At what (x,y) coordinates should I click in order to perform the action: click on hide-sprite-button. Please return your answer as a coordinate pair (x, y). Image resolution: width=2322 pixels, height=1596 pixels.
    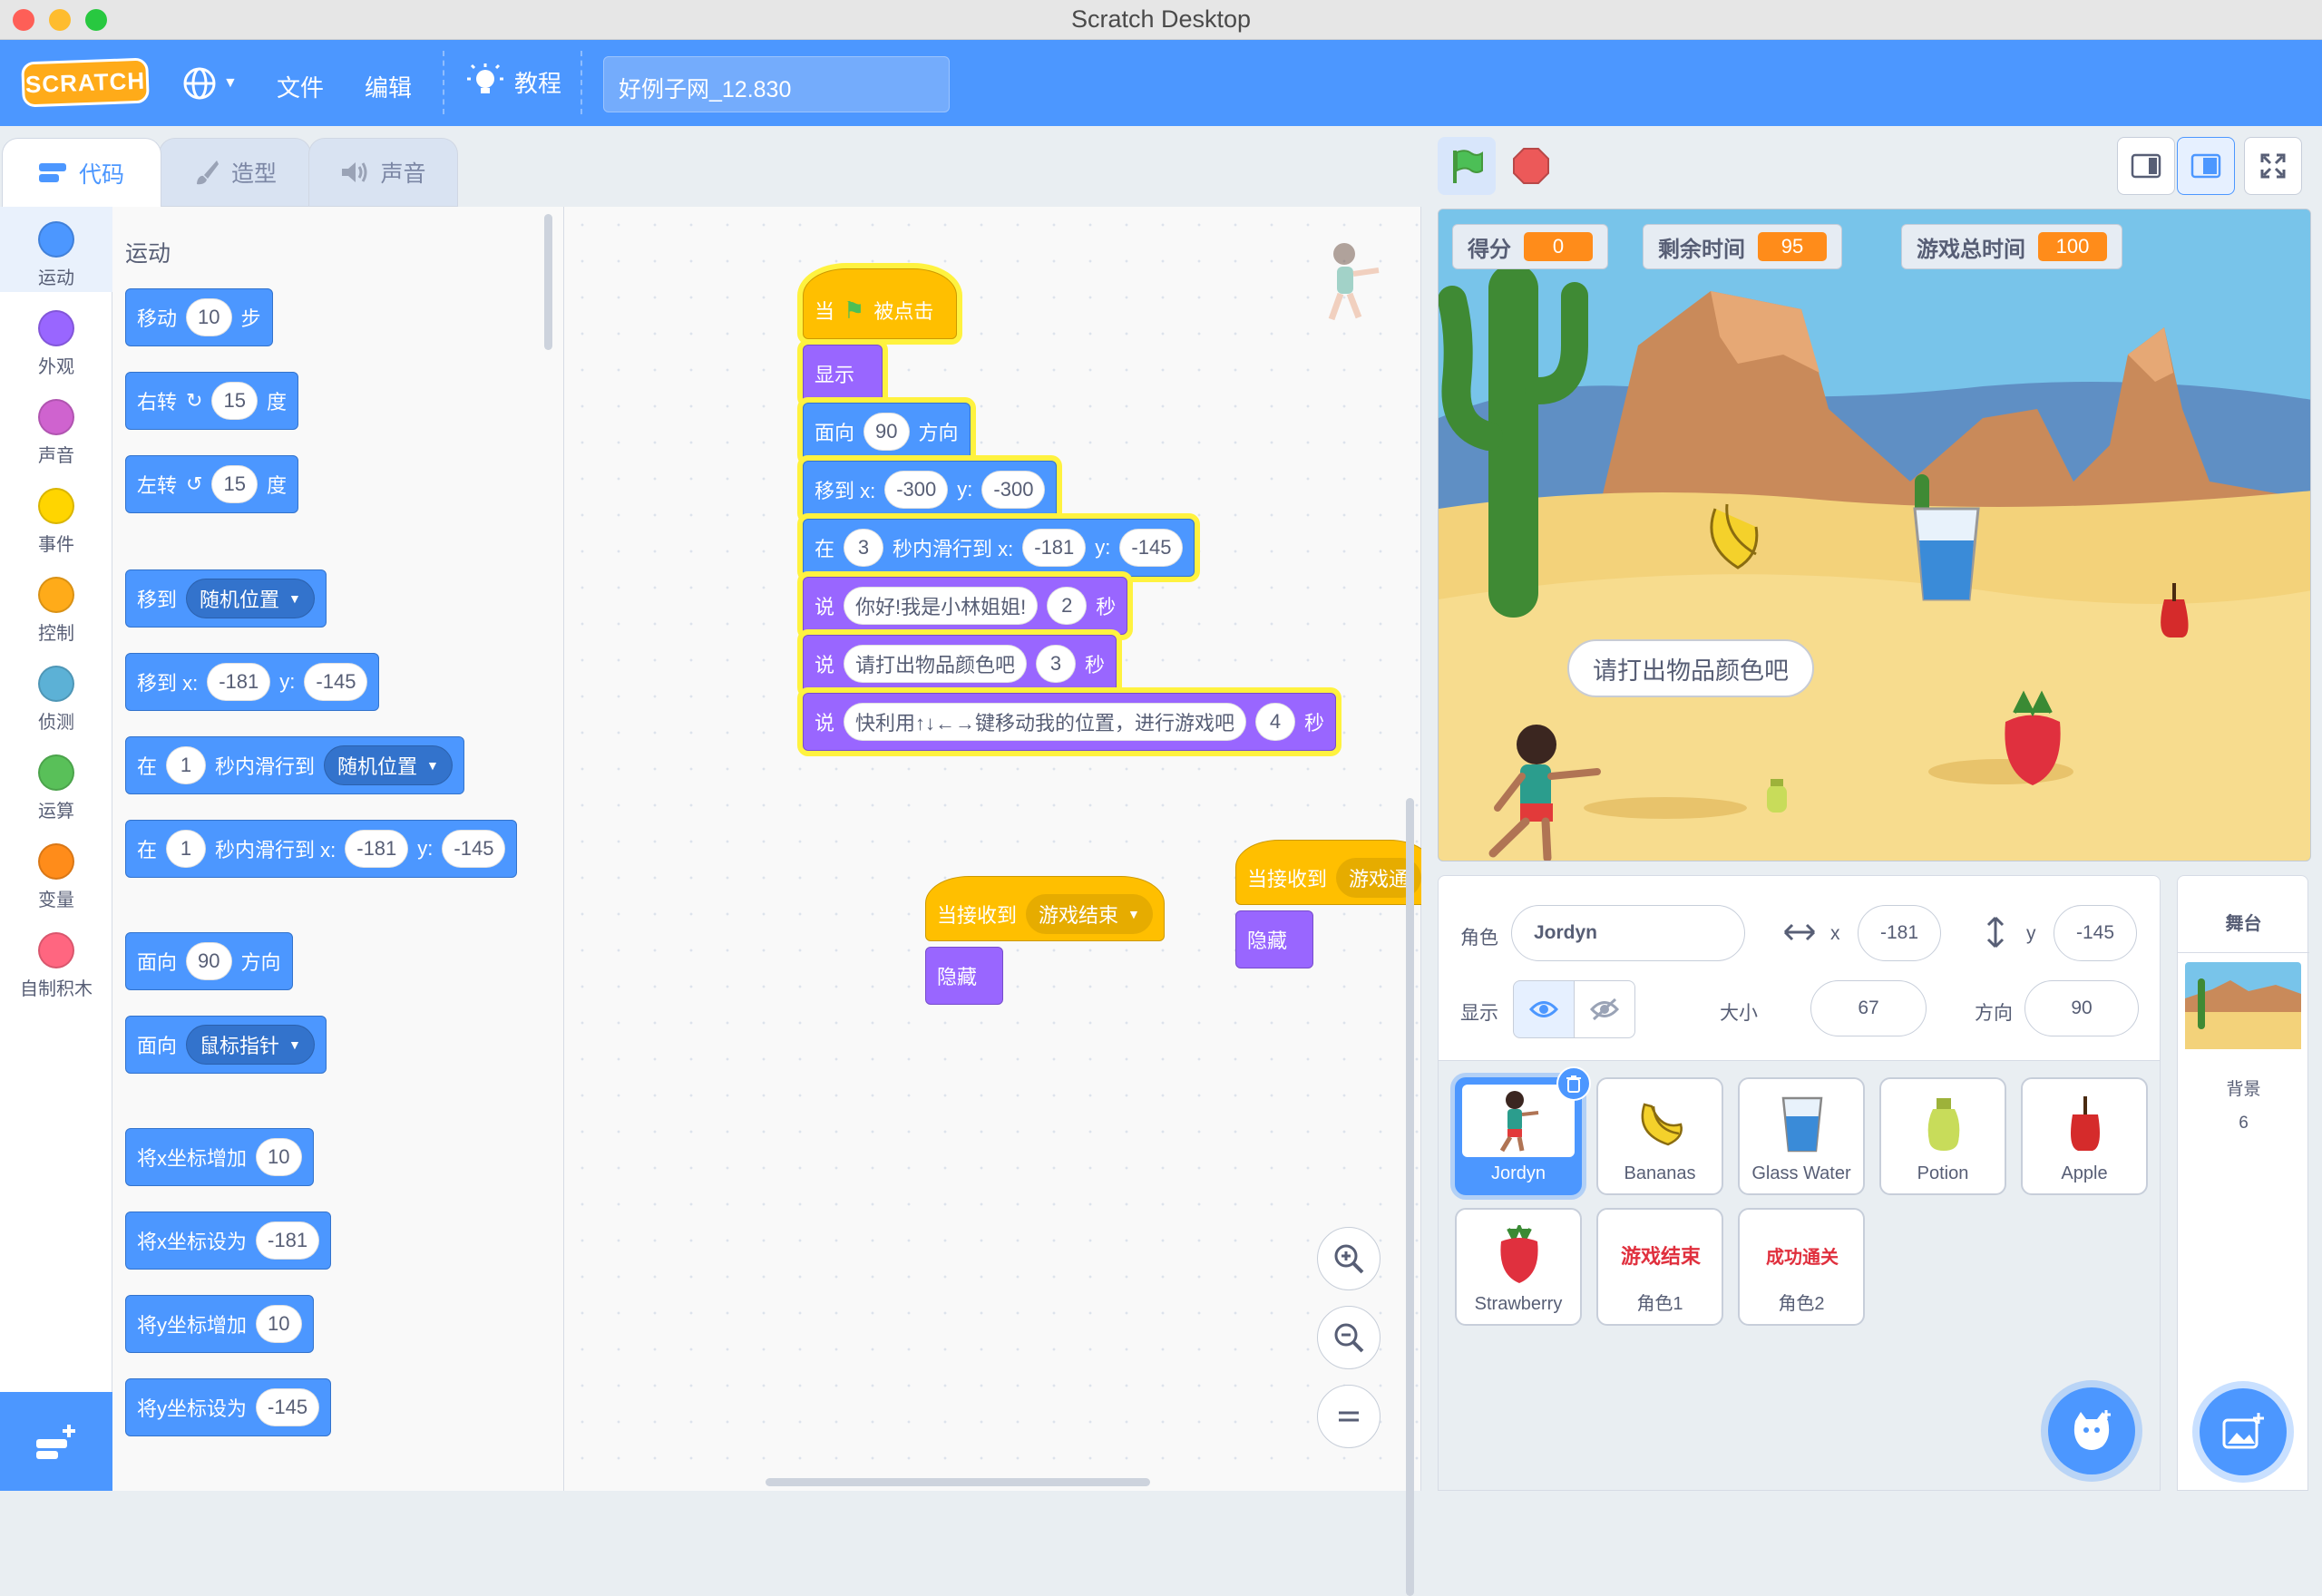
    Looking at the image, I should click on (1604, 1009).